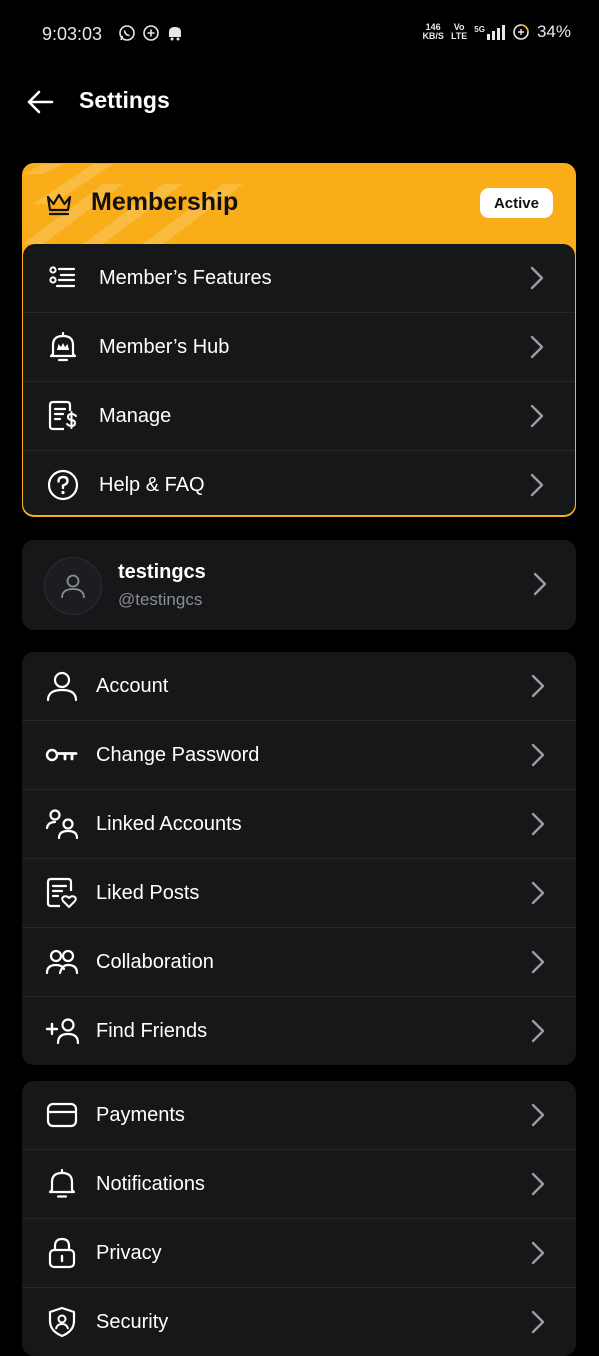  I want to click on menu-item-label: Member’s Features, so click(185, 277).